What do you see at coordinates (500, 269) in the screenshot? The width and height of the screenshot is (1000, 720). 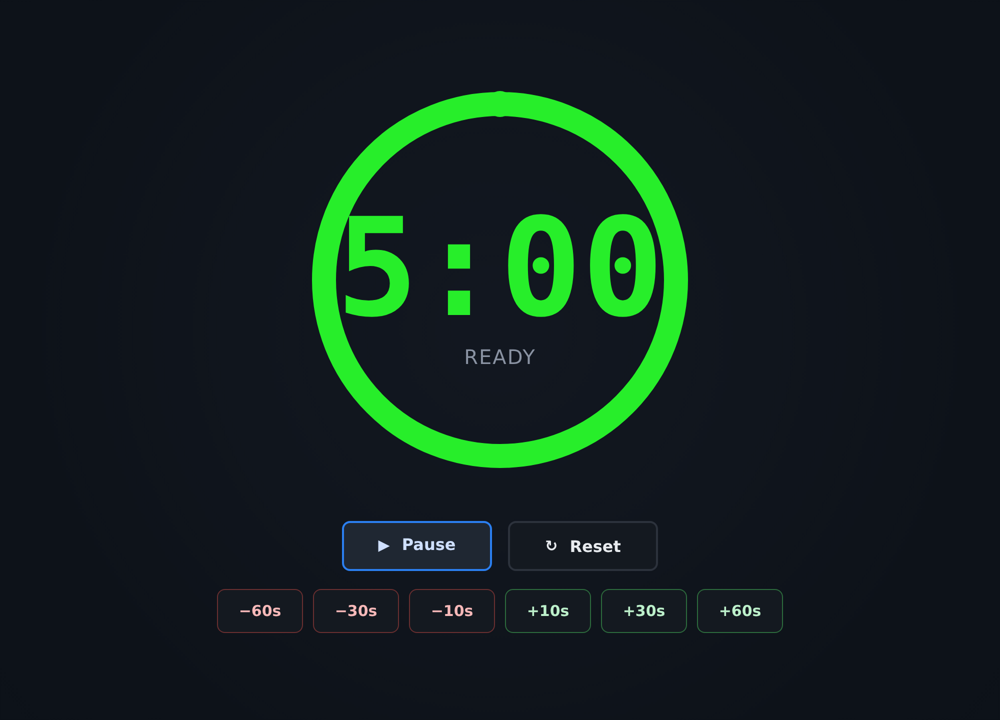 I see `timer-display: 5:00` at bounding box center [500, 269].